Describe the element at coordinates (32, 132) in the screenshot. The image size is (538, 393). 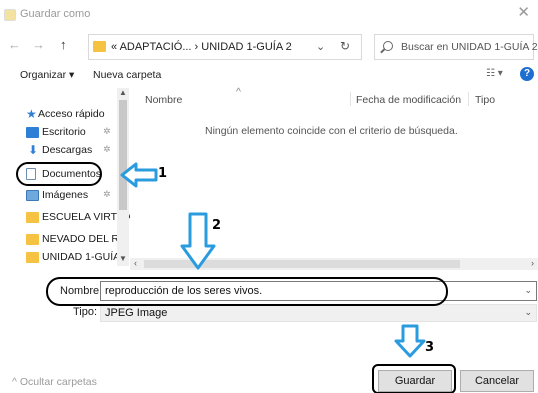
I see `desktop-icon` at that location.